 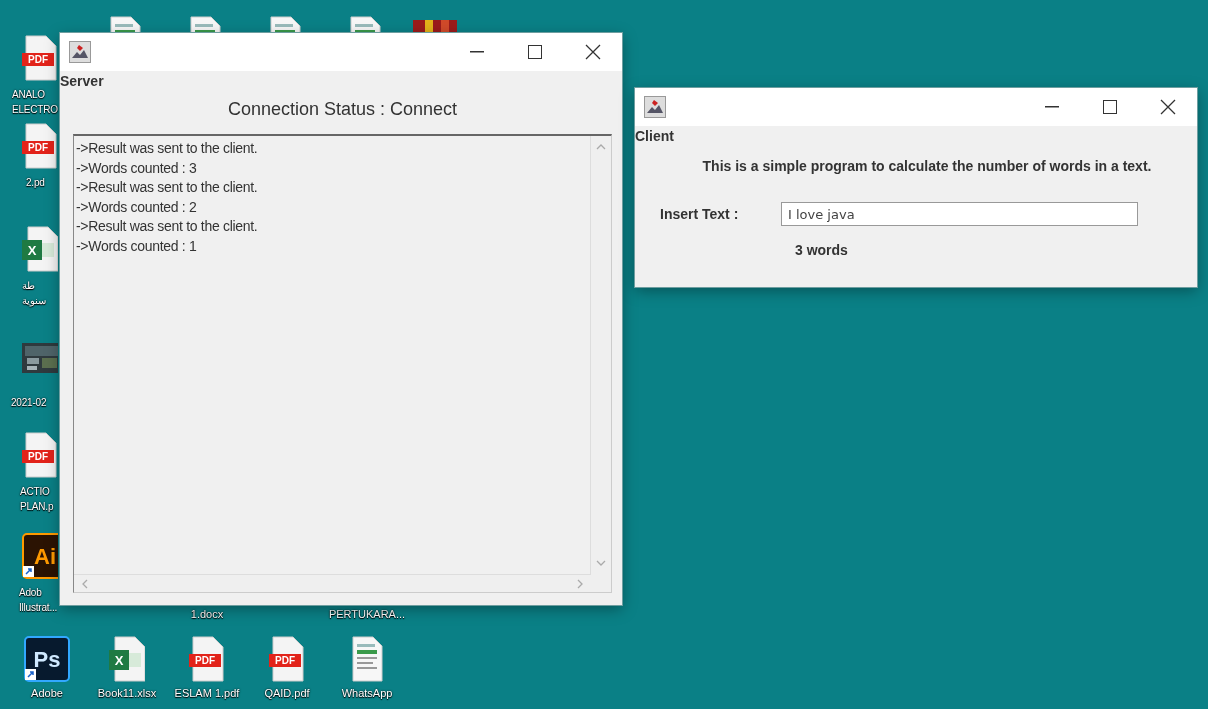 What do you see at coordinates (28, 95) in the screenshot?
I see `file-name: ANALO` at bounding box center [28, 95].